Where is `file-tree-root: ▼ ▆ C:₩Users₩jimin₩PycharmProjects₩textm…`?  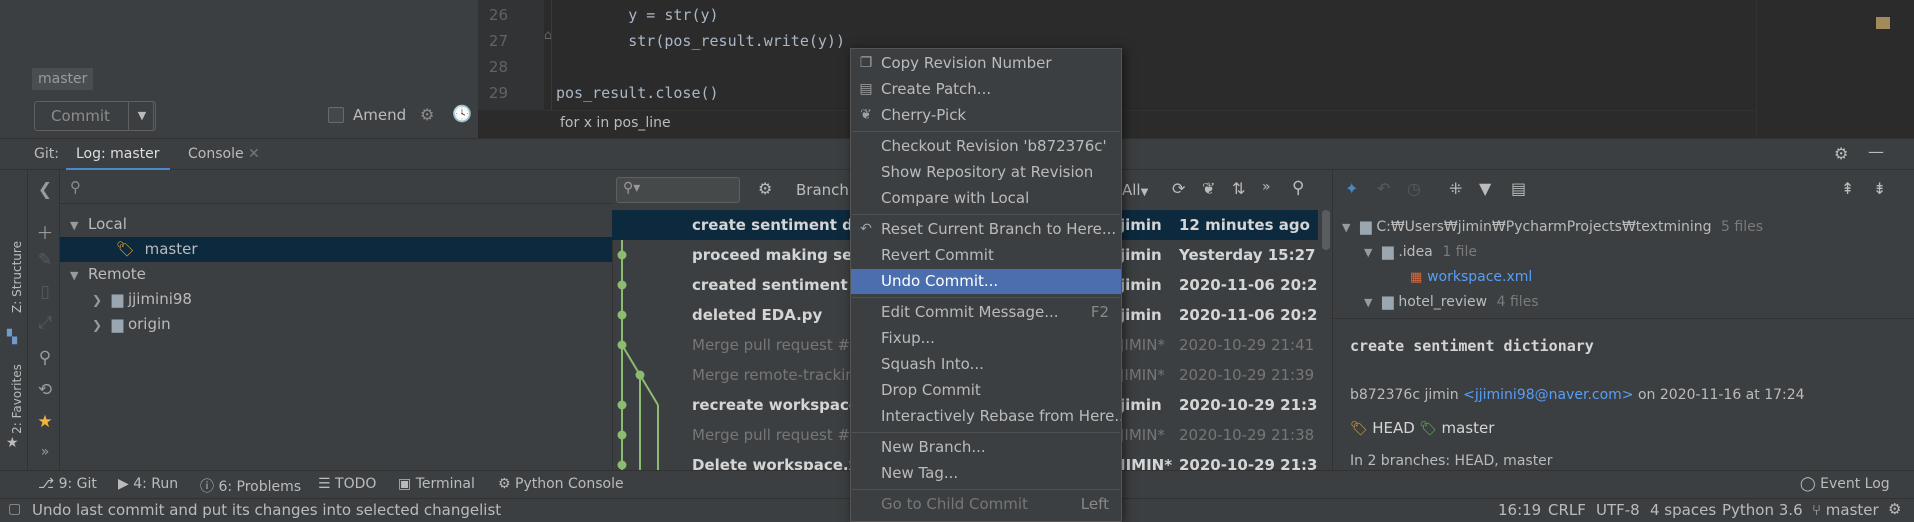 file-tree-root: ▼ ▆ C:₩Users₩jimin₩PycharmProjects₩textm… is located at coordinates (1552, 226).